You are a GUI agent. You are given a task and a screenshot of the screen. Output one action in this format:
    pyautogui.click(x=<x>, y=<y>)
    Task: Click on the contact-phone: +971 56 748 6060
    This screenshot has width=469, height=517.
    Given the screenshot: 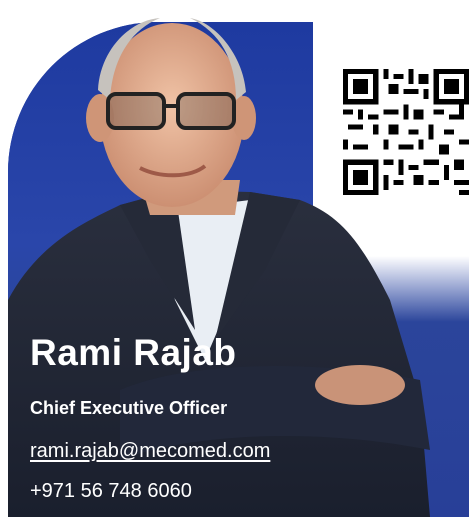 What is the action you would take?
    pyautogui.click(x=111, y=491)
    